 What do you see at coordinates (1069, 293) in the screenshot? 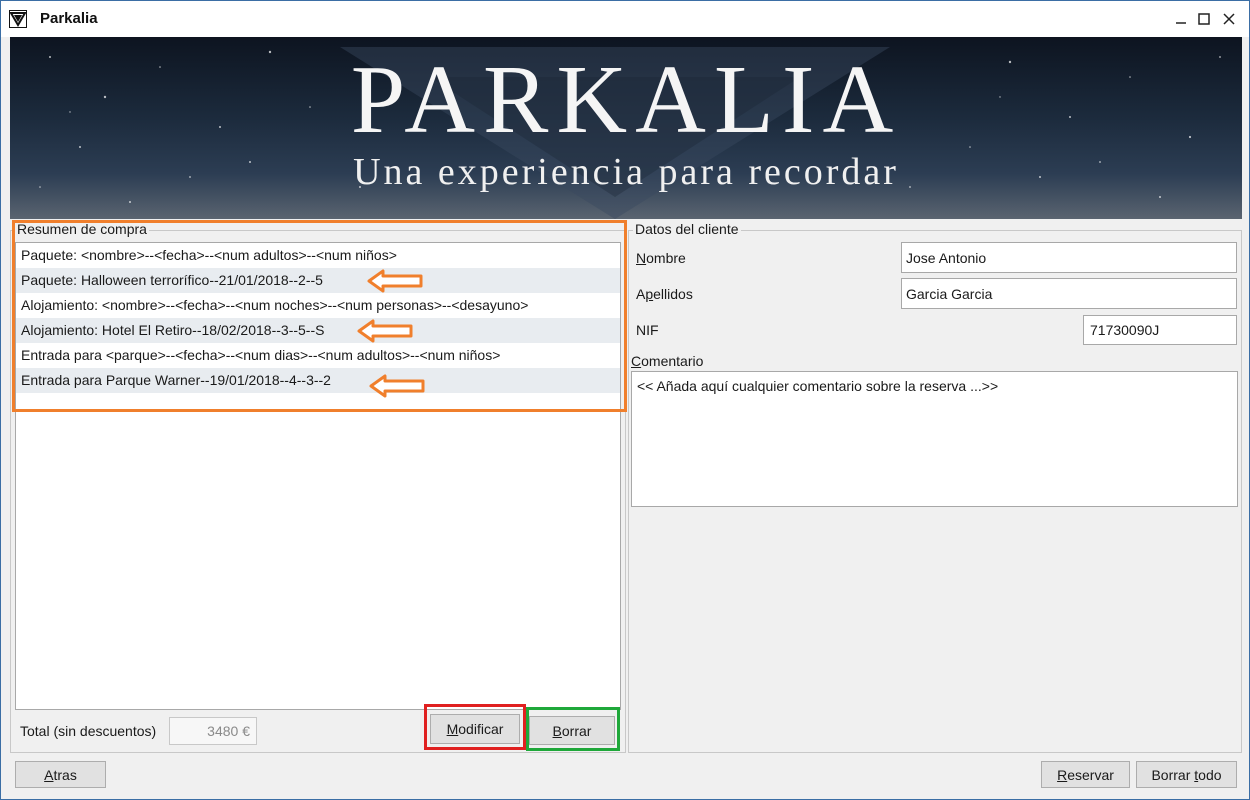
I see `apellidos-field: Garcia Garcia` at bounding box center [1069, 293].